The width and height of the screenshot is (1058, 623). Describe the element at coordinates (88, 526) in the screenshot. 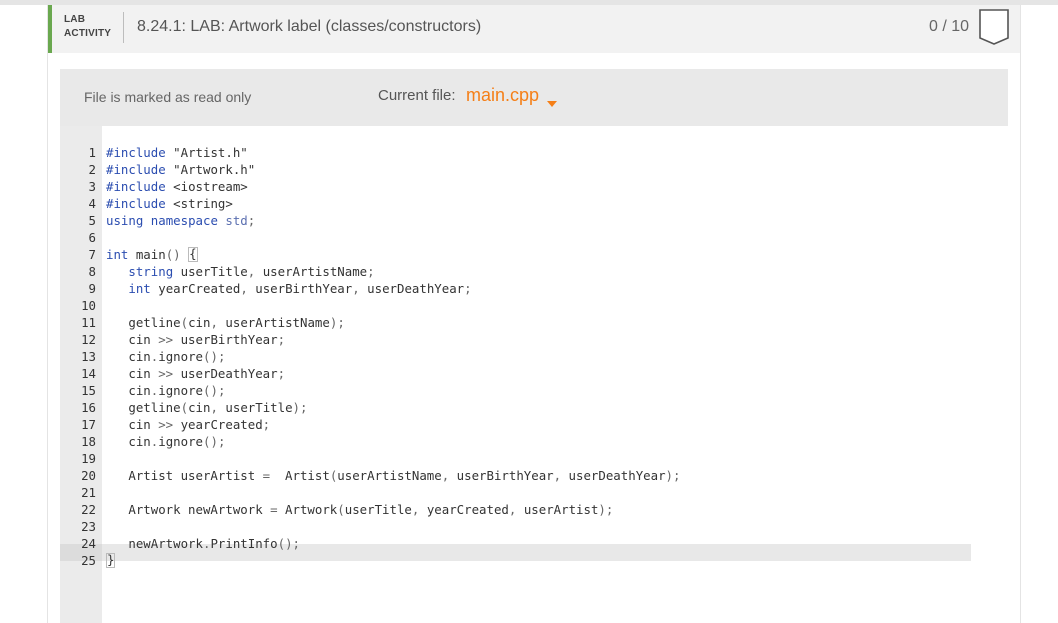

I see `line-number: 23` at that location.